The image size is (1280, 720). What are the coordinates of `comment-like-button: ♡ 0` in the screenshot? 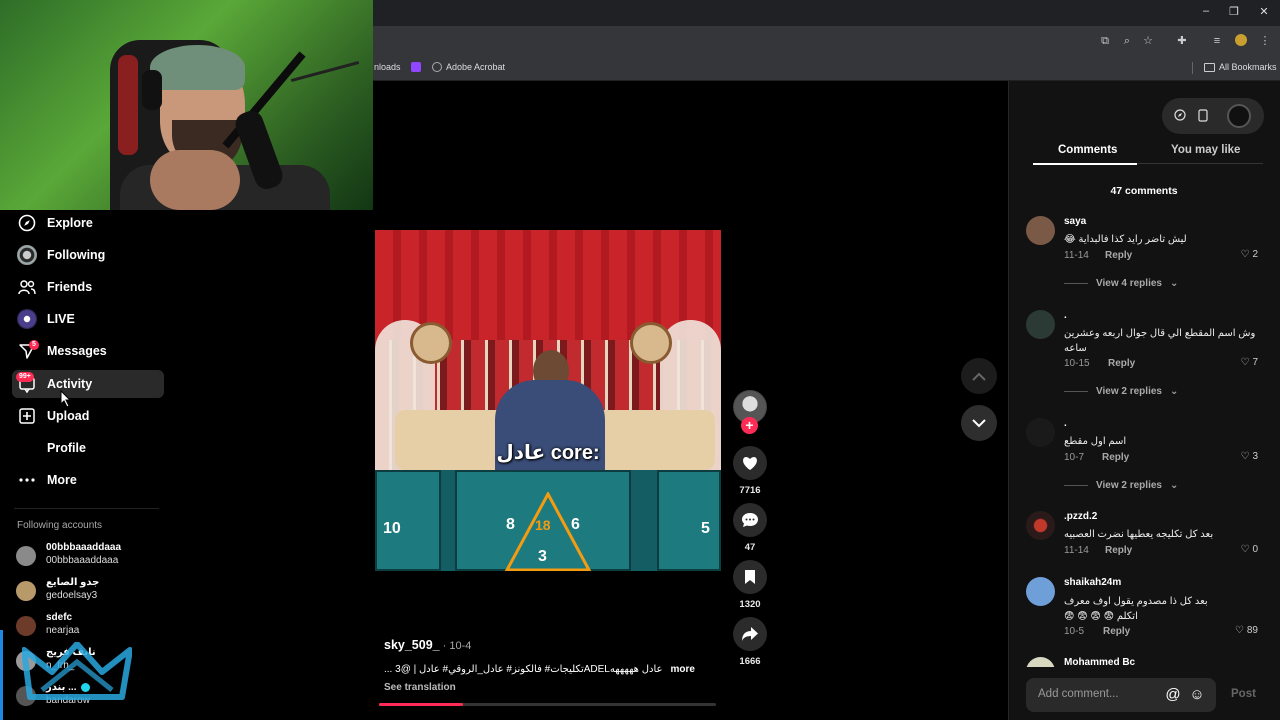 It's located at (1249, 549).